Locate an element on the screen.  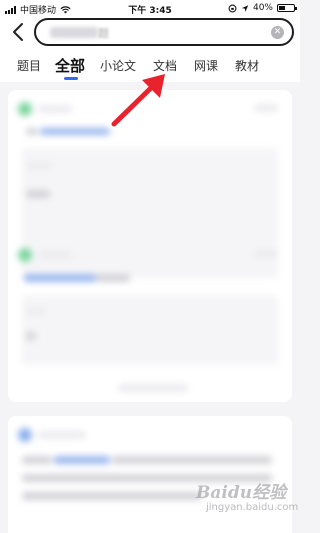
search-box: 题 ✕ is located at coordinates (164, 32).